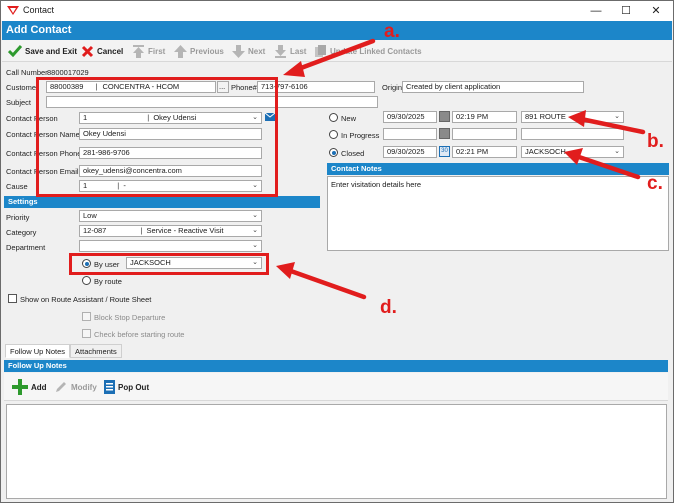  Describe the element at coordinates (388, 307) in the screenshot. I see `annotation-label-d: d.` at that location.